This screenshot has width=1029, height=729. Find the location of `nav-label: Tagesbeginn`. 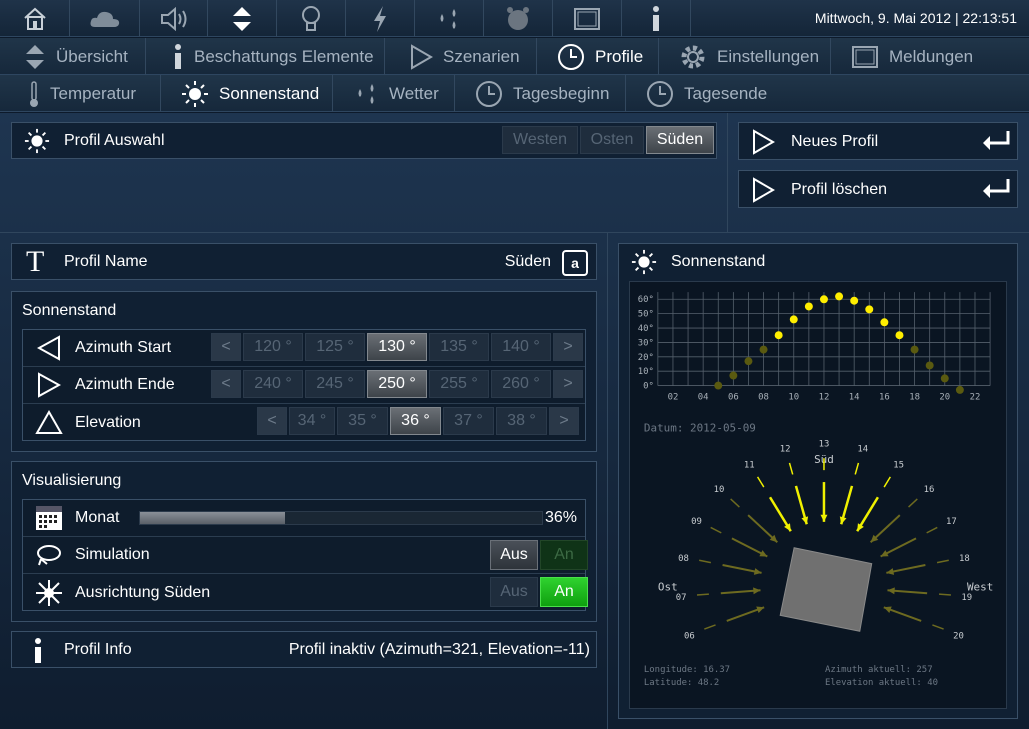

nav-label: Tagesbeginn is located at coordinates (561, 93).